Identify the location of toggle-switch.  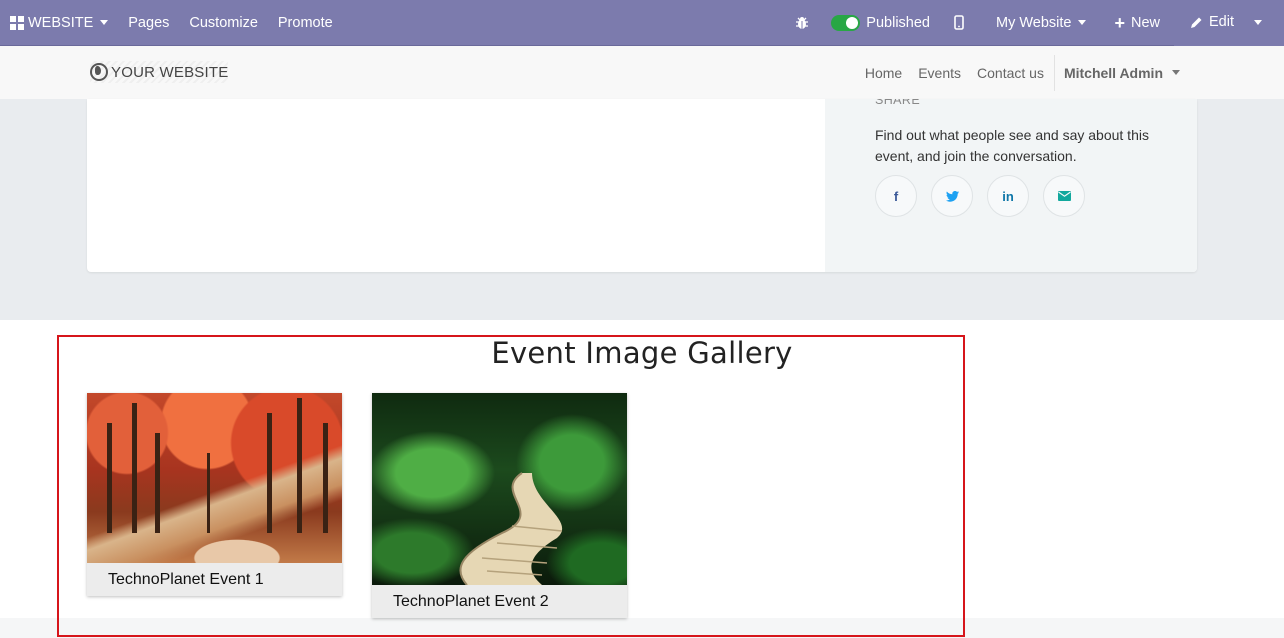
(846, 22).